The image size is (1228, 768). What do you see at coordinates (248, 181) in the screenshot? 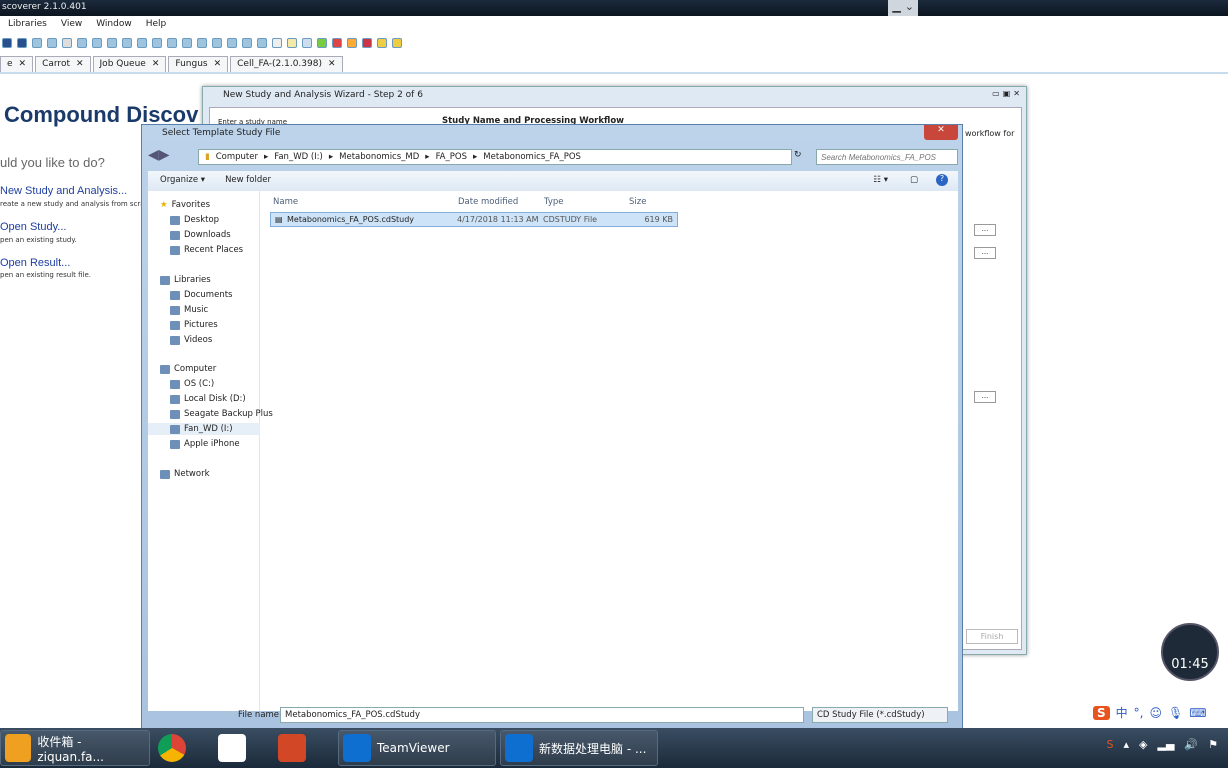
I see `new-folder-button: New folder` at bounding box center [248, 181].